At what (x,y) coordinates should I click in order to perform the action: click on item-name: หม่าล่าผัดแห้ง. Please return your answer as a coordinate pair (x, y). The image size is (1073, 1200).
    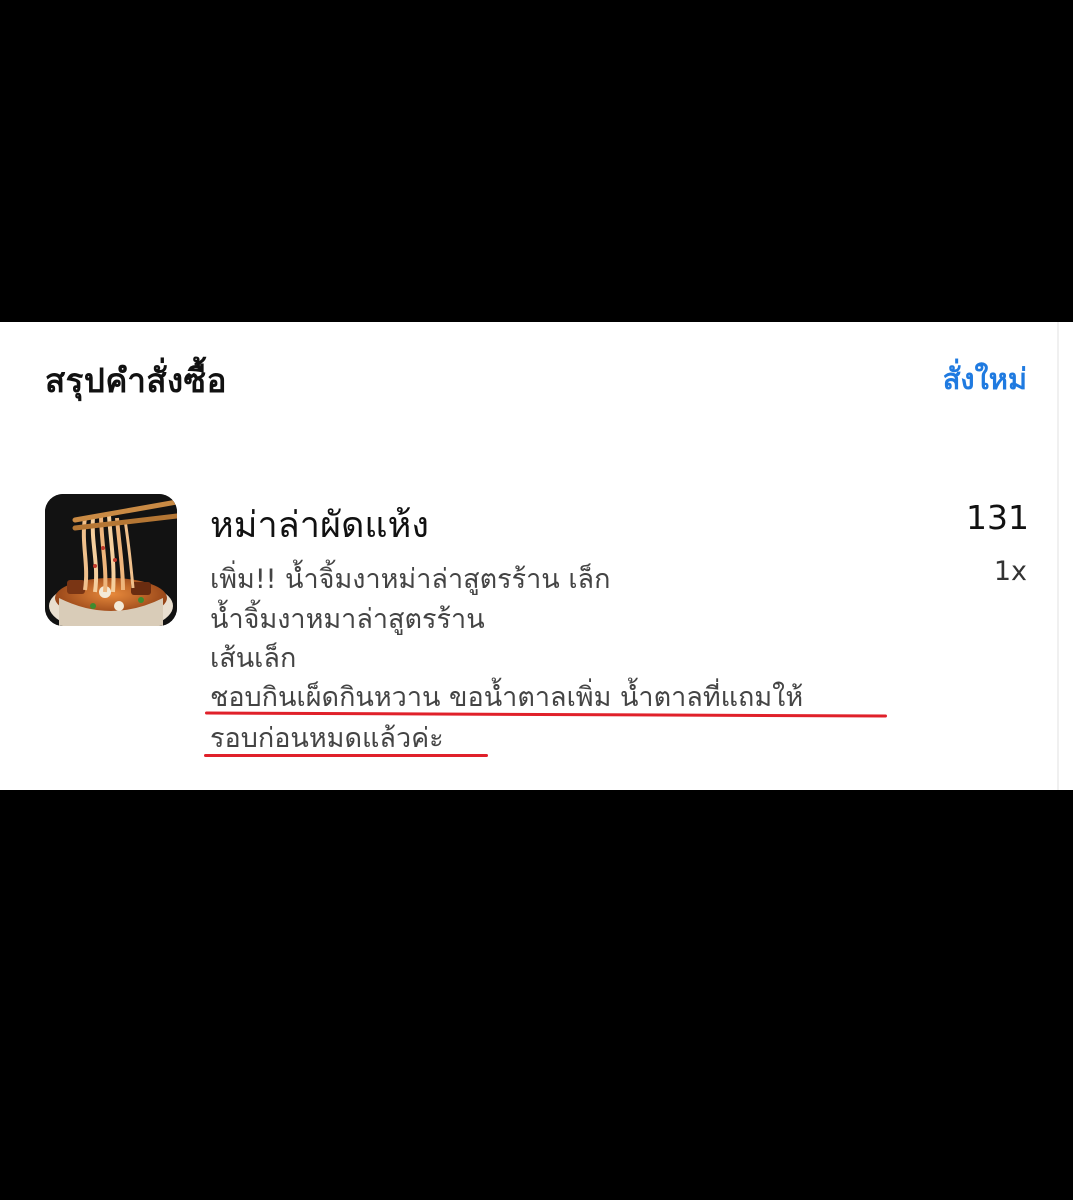
    Looking at the image, I should click on (319, 525).